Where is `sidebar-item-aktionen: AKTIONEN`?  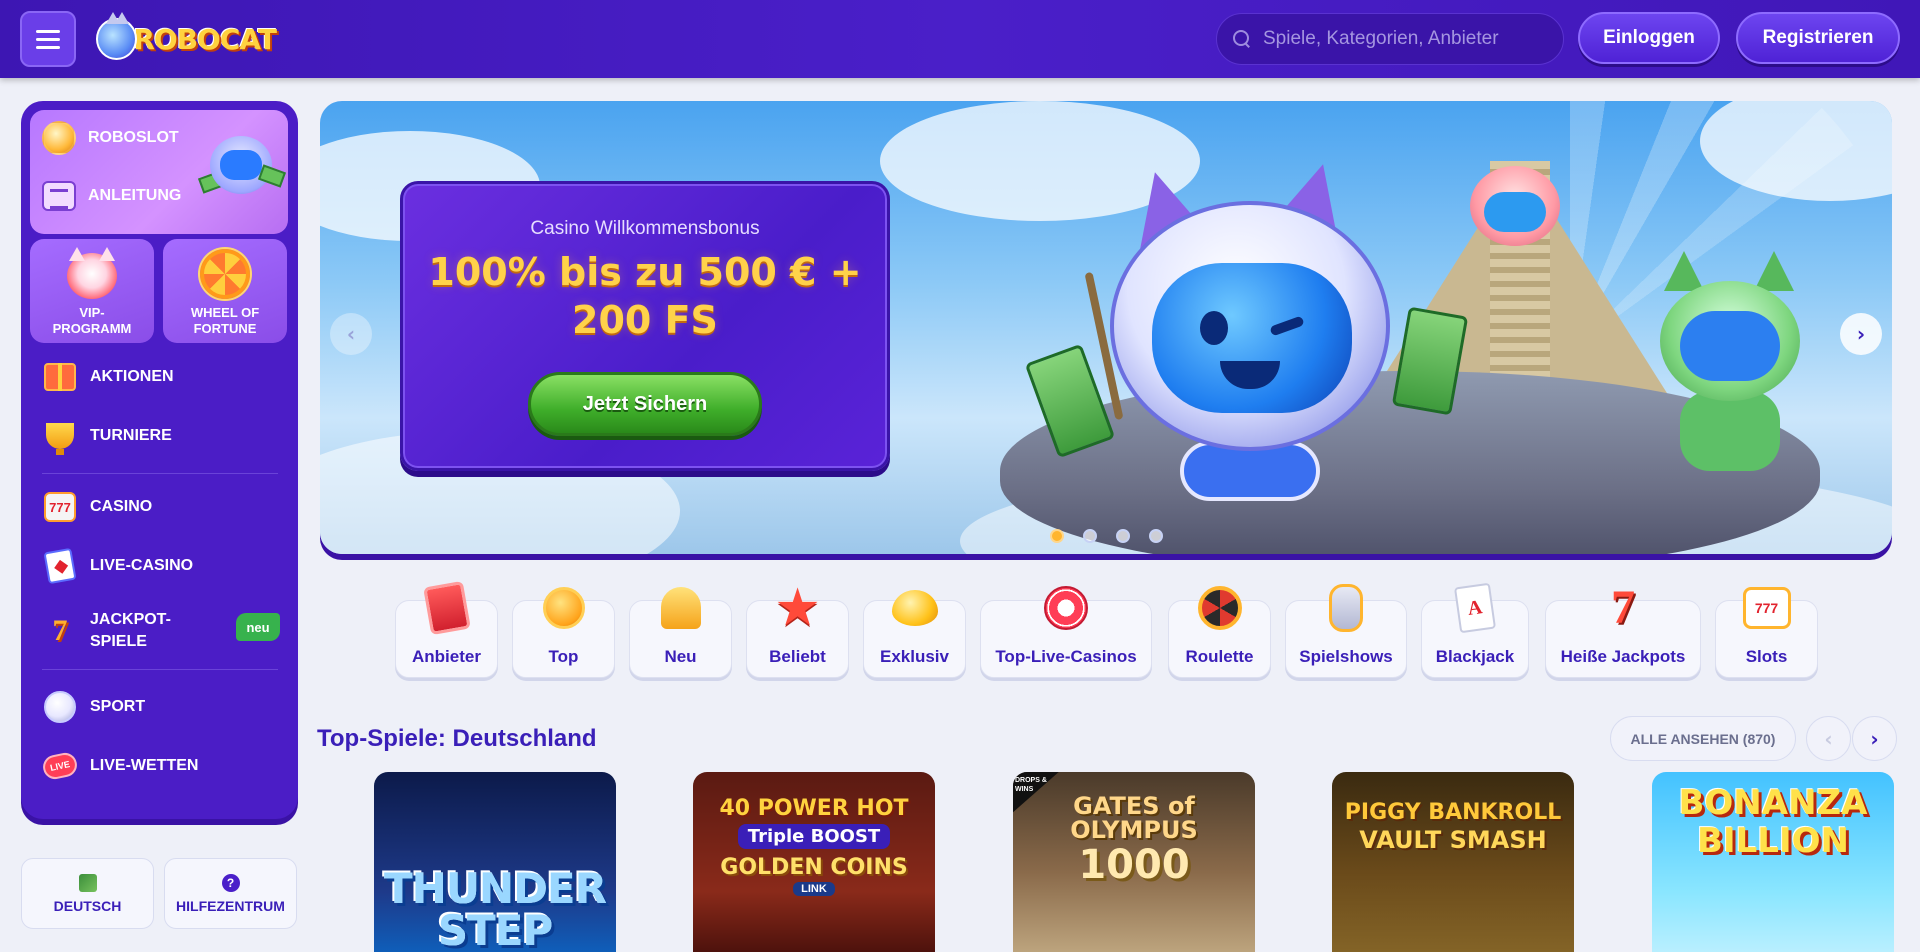
sidebar-item-aktionen: AKTIONEN is located at coordinates (162, 377).